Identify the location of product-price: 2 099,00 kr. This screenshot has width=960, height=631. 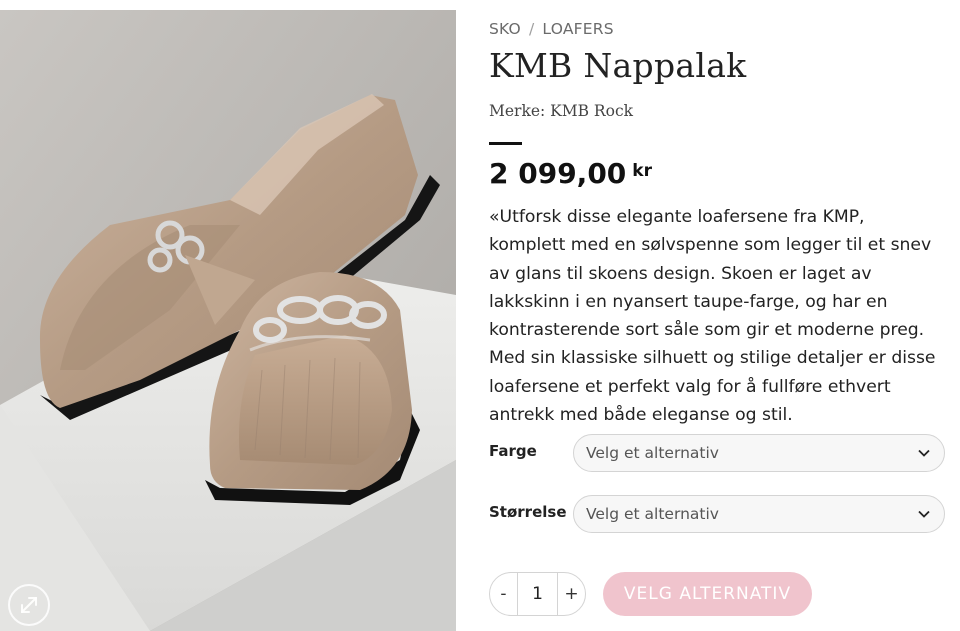
(570, 173).